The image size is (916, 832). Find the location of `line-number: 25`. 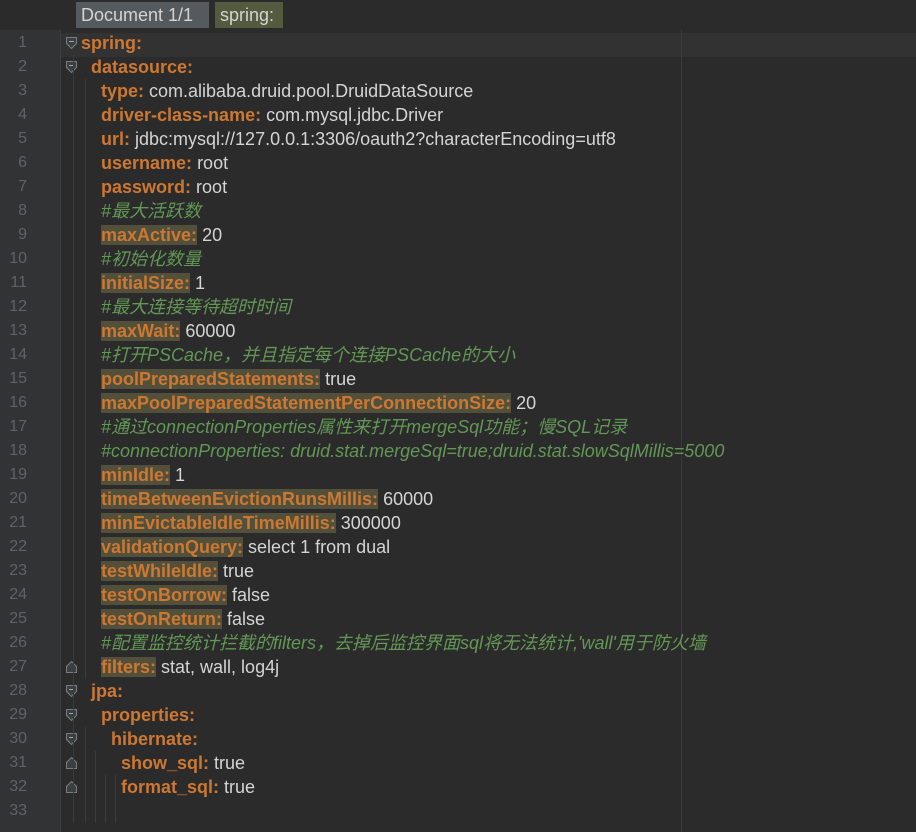

line-number: 25 is located at coordinates (18, 618).